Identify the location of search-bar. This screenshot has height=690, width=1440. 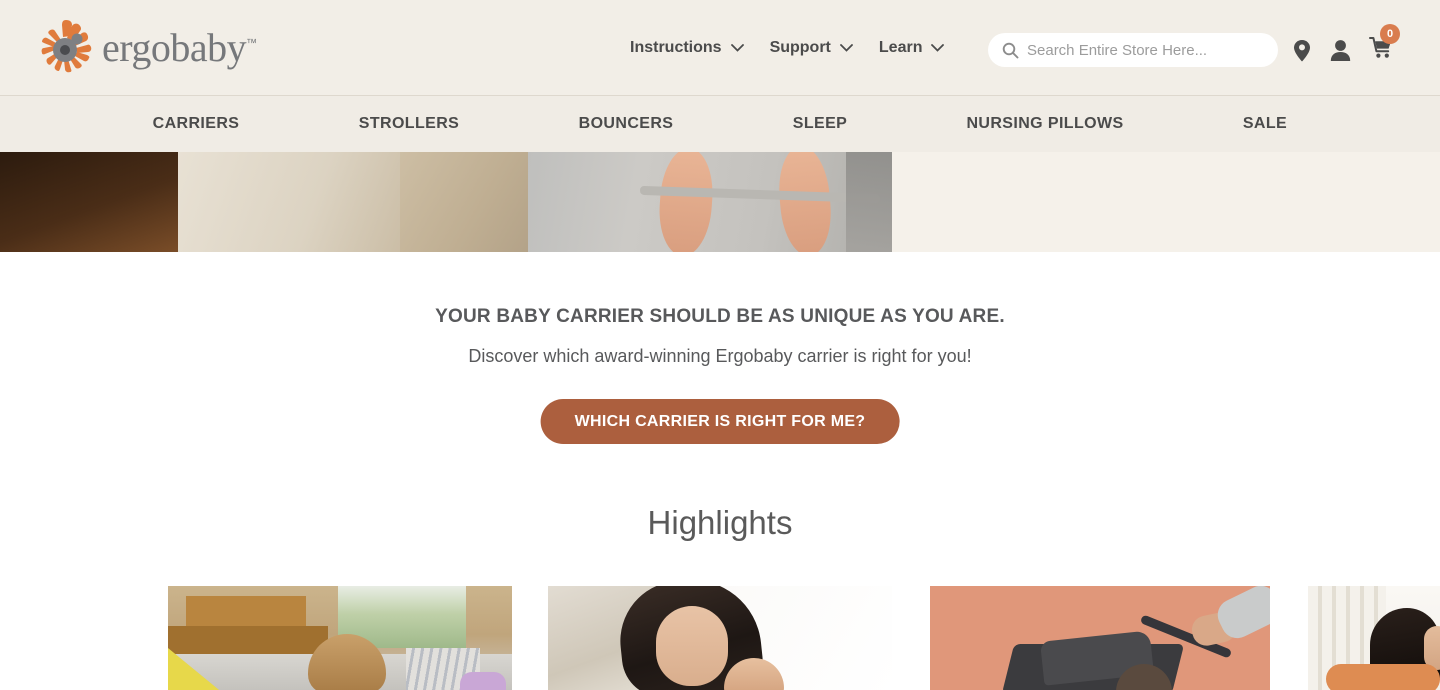
(1133, 50).